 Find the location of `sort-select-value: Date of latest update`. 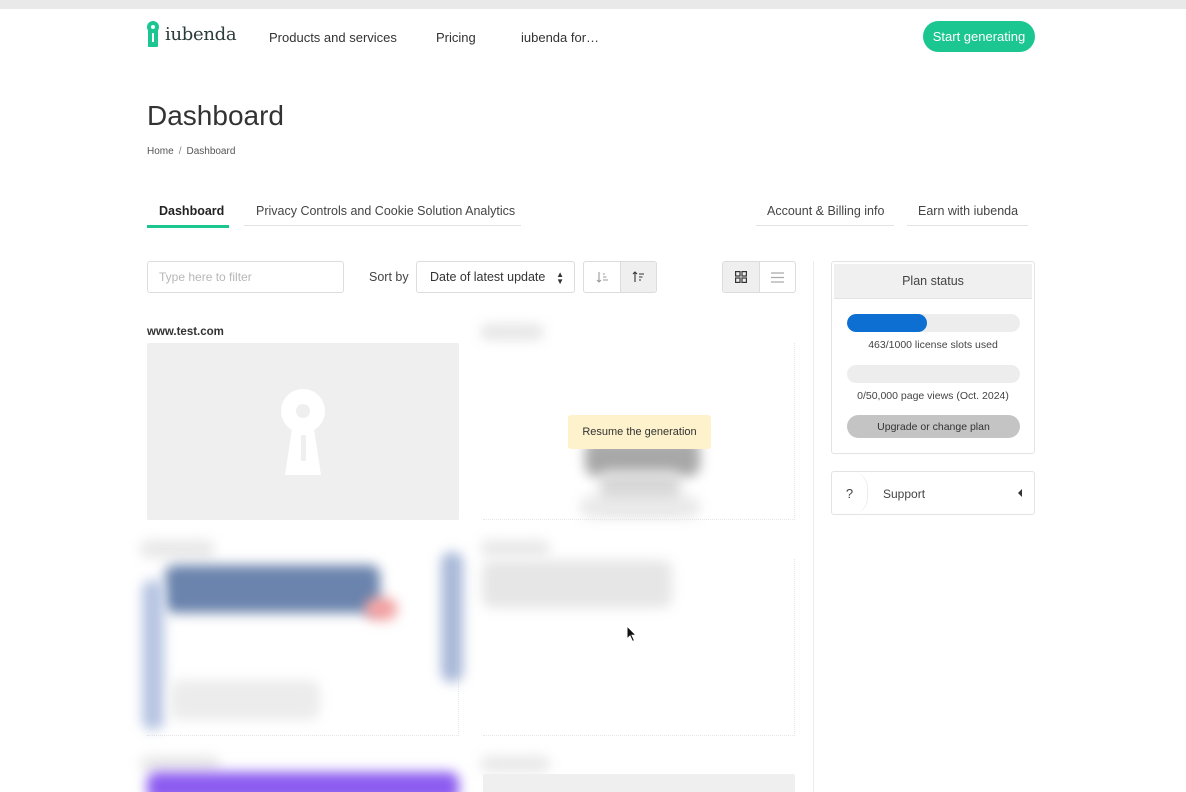

sort-select-value: Date of latest update is located at coordinates (488, 277).